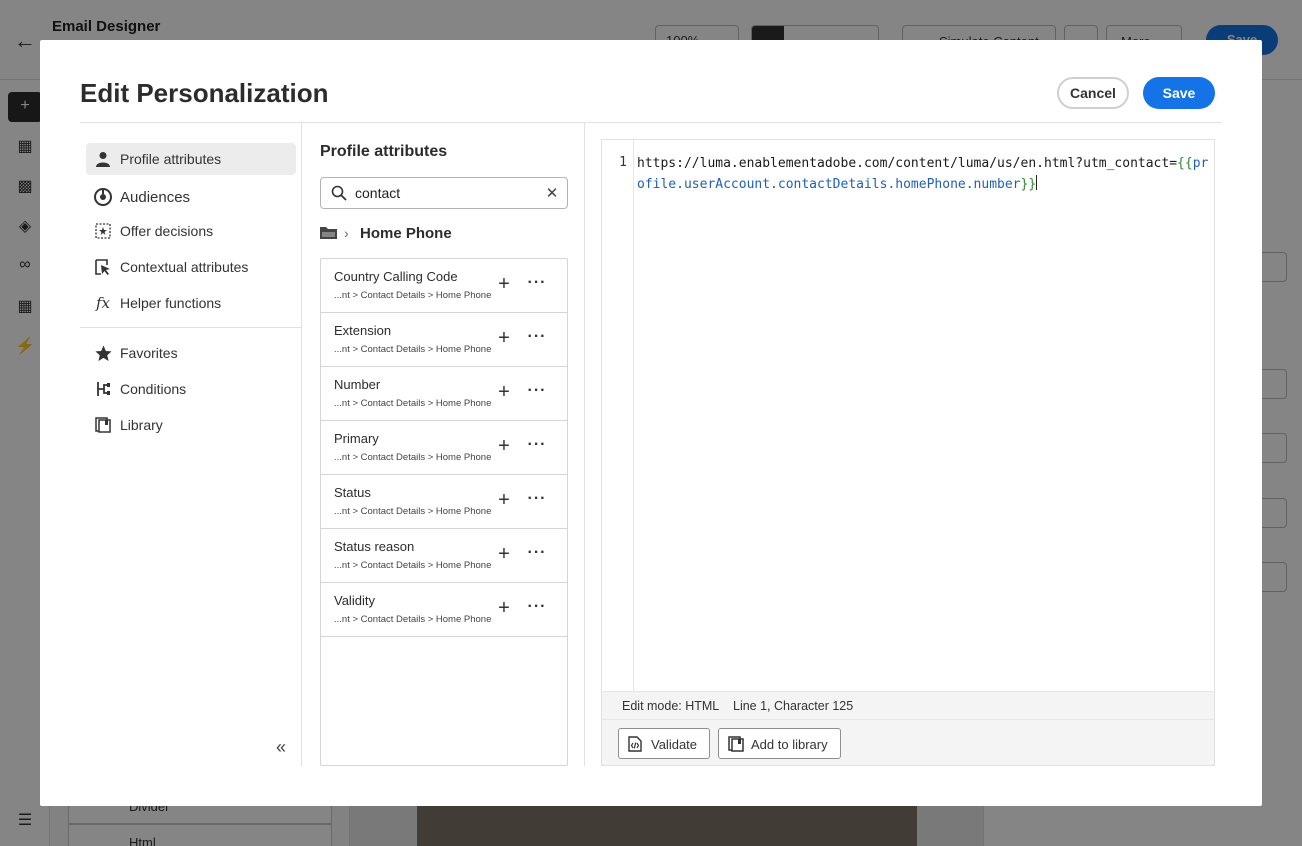 This screenshot has width=1302, height=846. What do you see at coordinates (354, 600) in the screenshot?
I see `attribute-name: Validity` at bounding box center [354, 600].